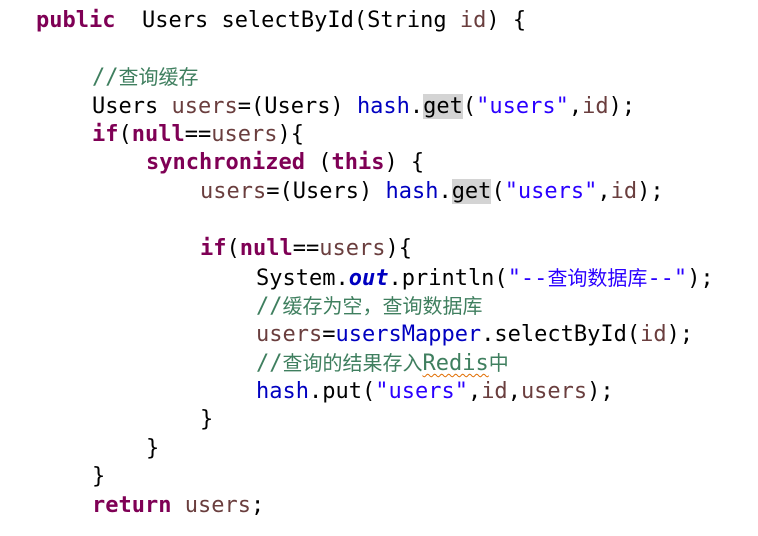 Image resolution: width=758 pixels, height=536 pixels. What do you see at coordinates (352, 363) in the screenshot?
I see `code-token: 查询的结果存入` at bounding box center [352, 363].